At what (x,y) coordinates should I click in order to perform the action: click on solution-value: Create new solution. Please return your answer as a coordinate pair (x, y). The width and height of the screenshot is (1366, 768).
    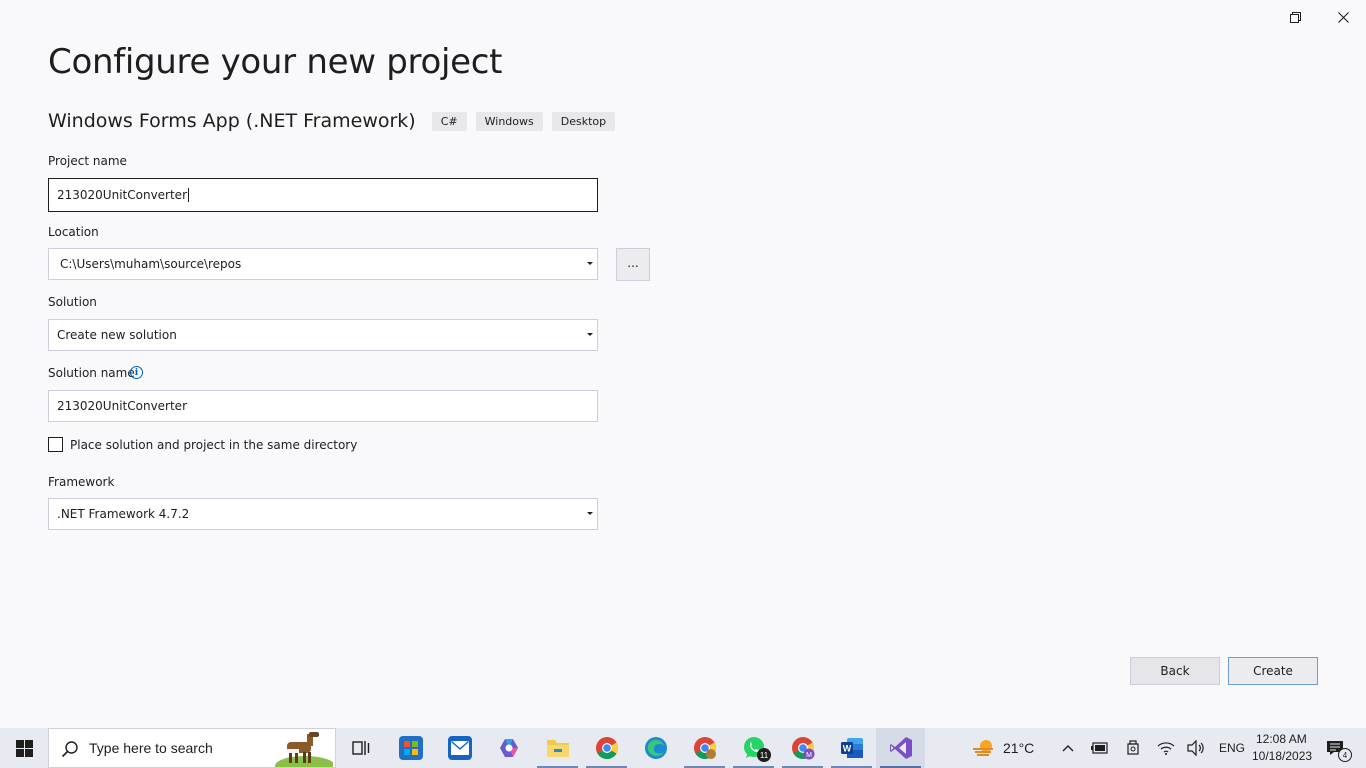
    Looking at the image, I should click on (117, 335).